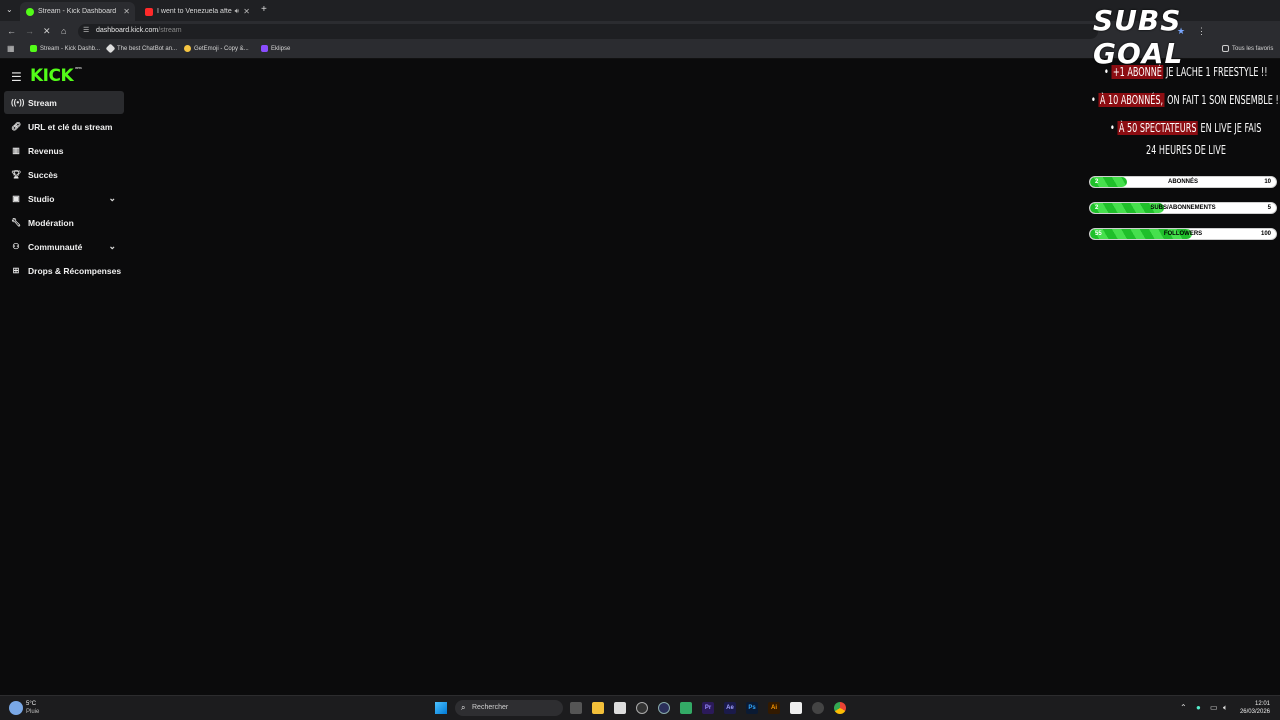 Image resolution: width=1280 pixels, height=720 pixels. What do you see at coordinates (1186, 72) in the screenshot?
I see `goal-line-1: • +1 ABONNÉ JE LACHE 1 FREESTYLE !!` at bounding box center [1186, 72].